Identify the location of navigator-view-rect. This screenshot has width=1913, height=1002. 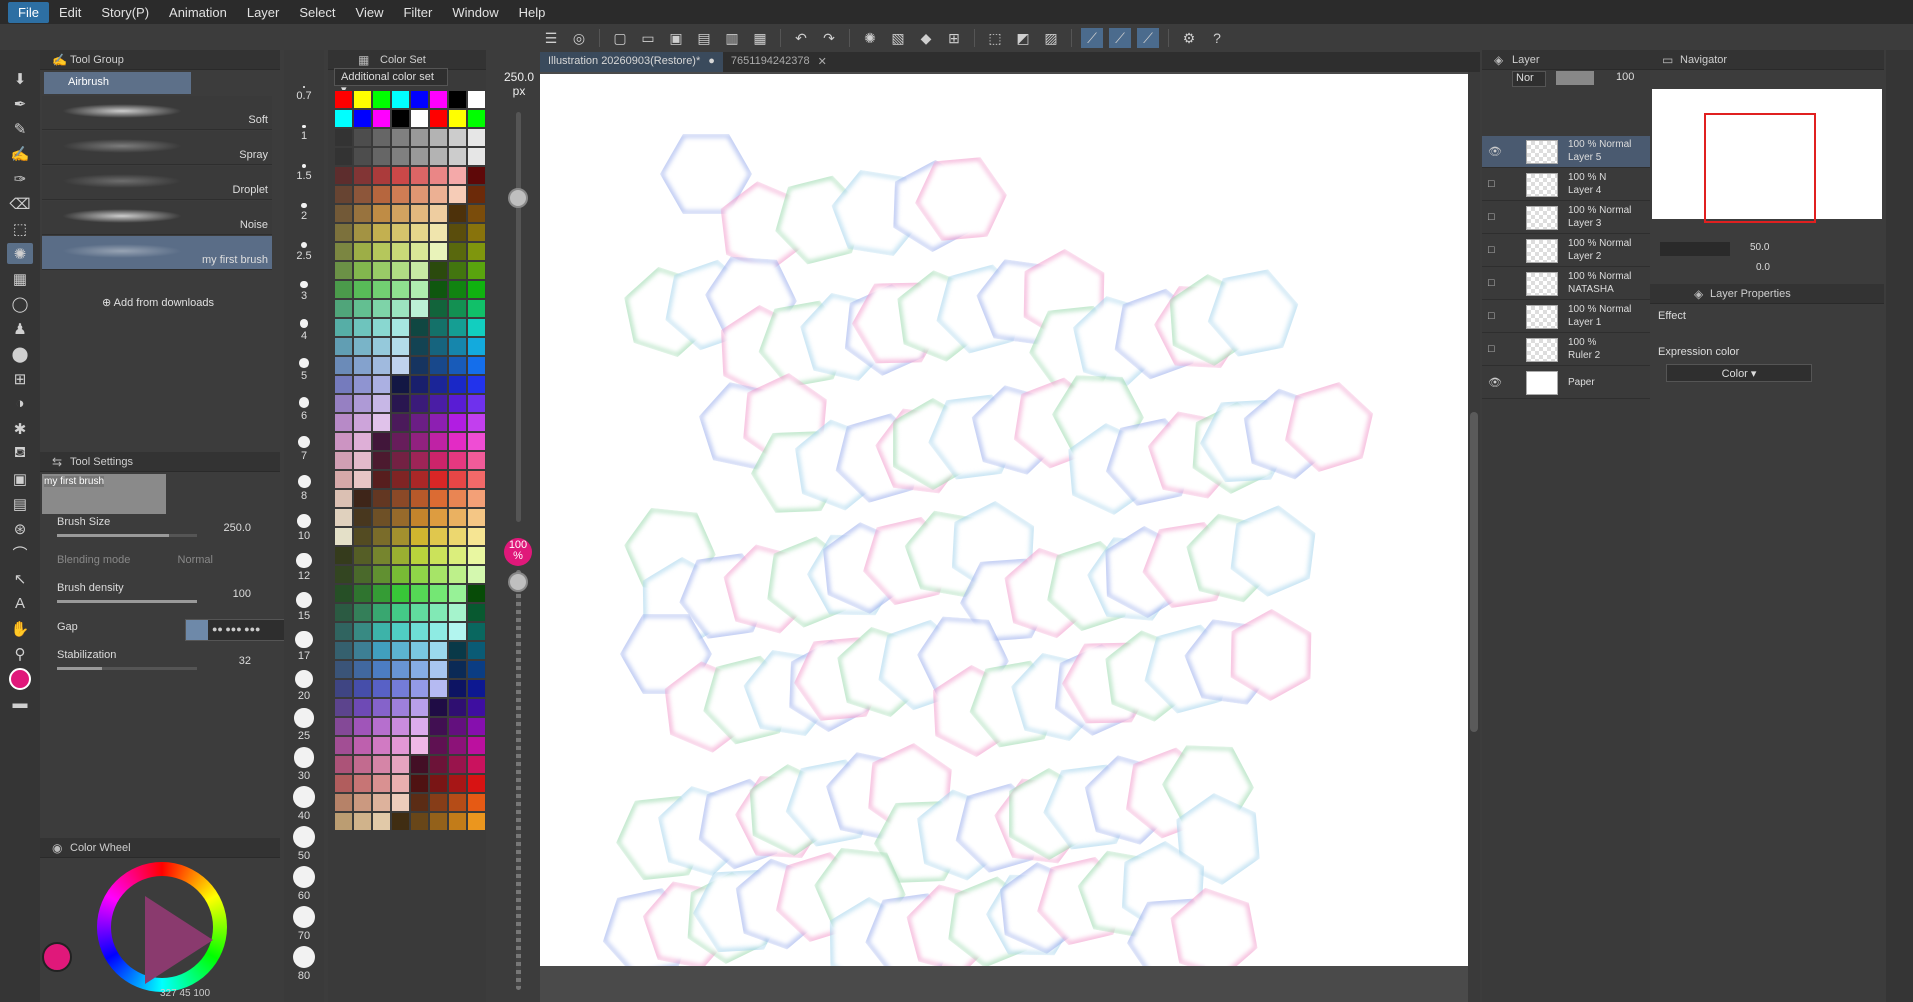
(1760, 168).